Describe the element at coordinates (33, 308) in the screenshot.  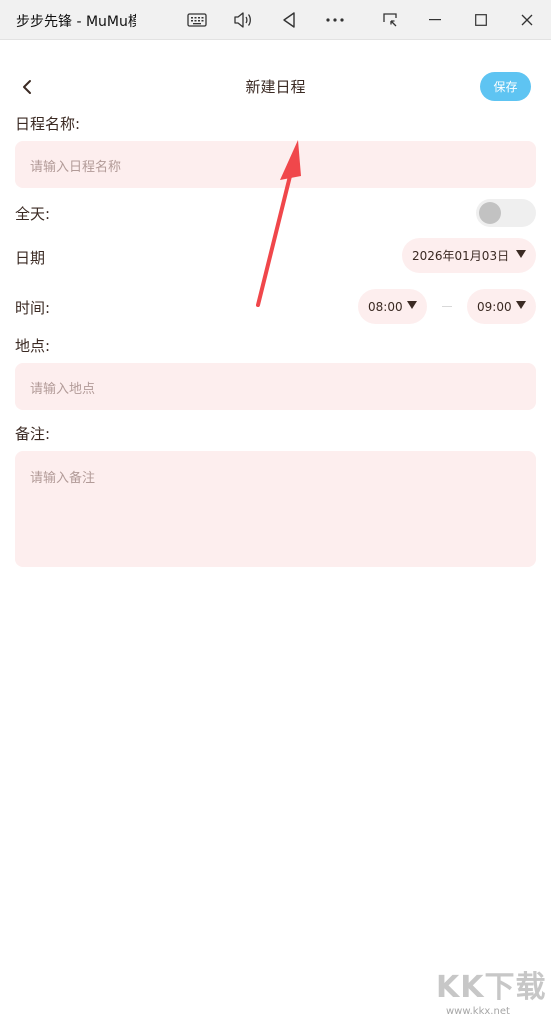
I see `time-label: 时间:` at that location.